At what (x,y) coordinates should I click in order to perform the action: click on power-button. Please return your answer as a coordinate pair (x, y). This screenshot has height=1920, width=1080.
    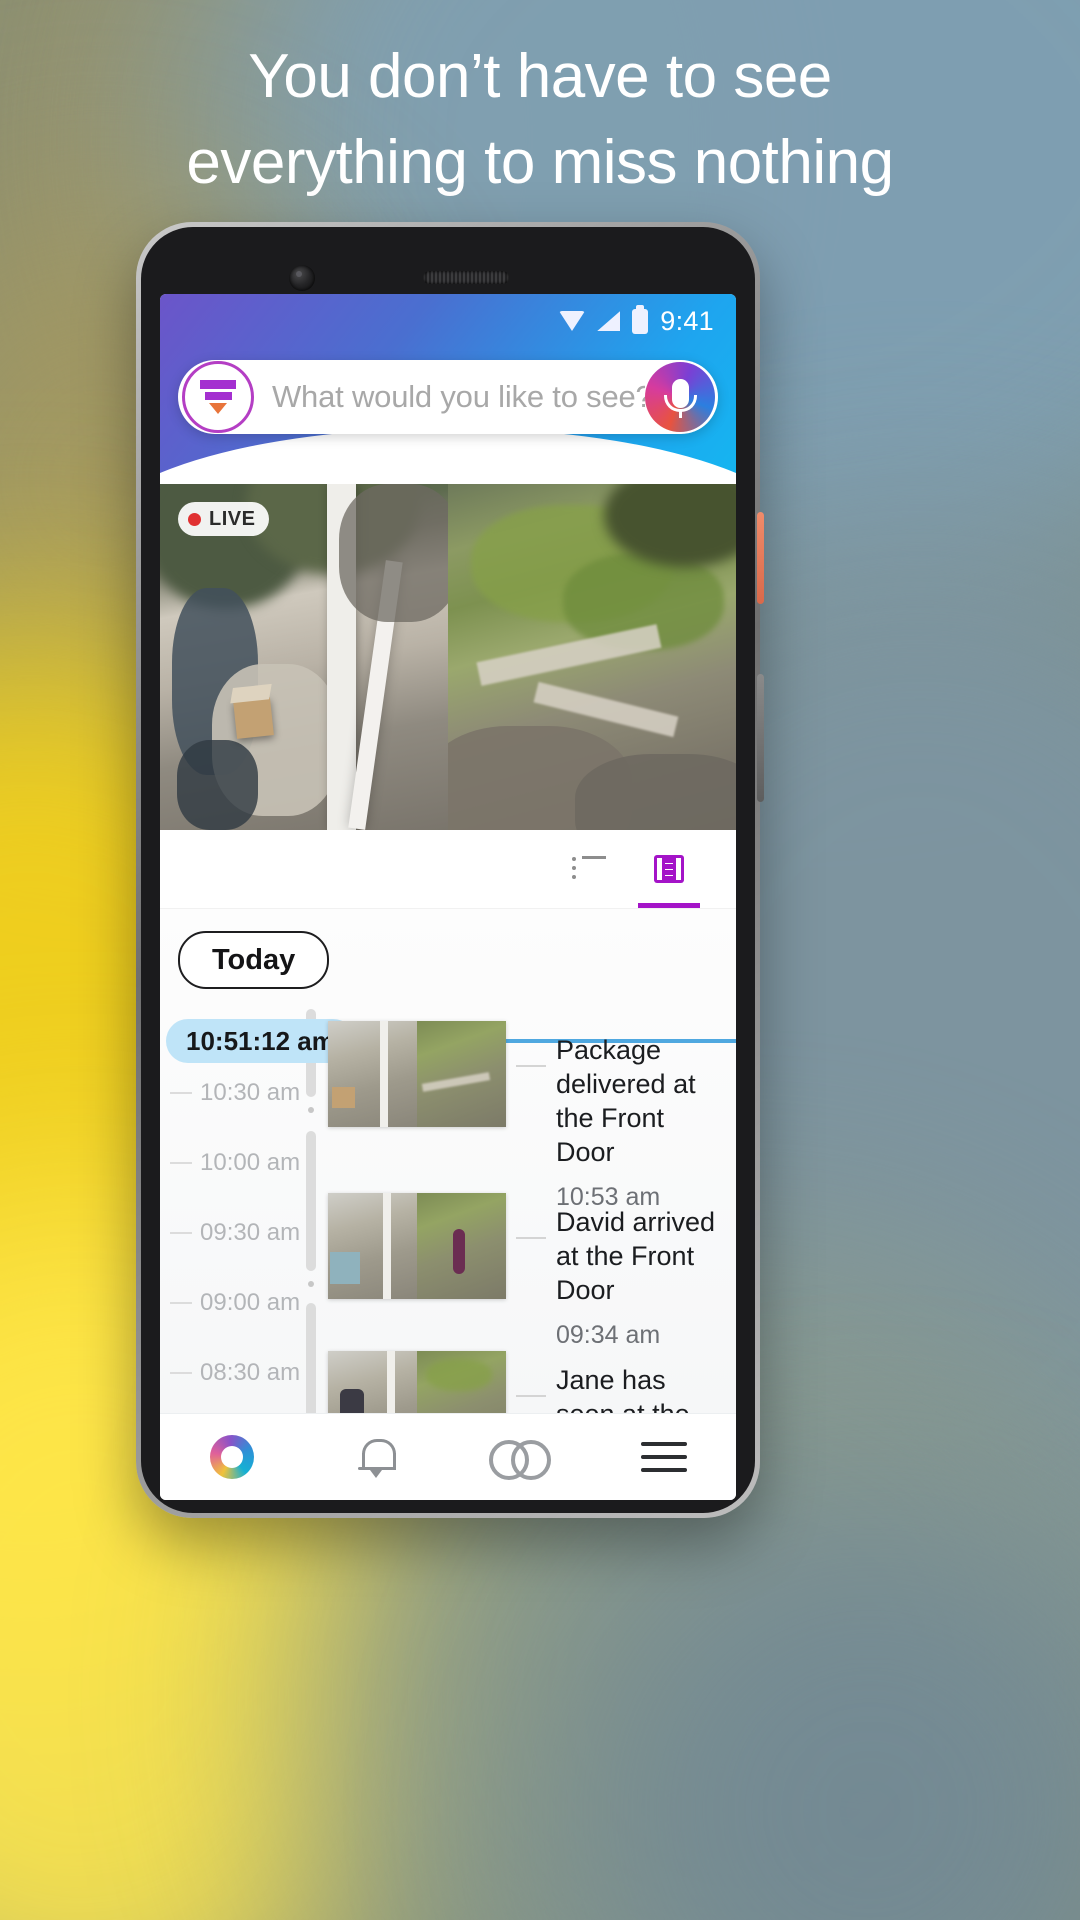
    Looking at the image, I should click on (760, 558).